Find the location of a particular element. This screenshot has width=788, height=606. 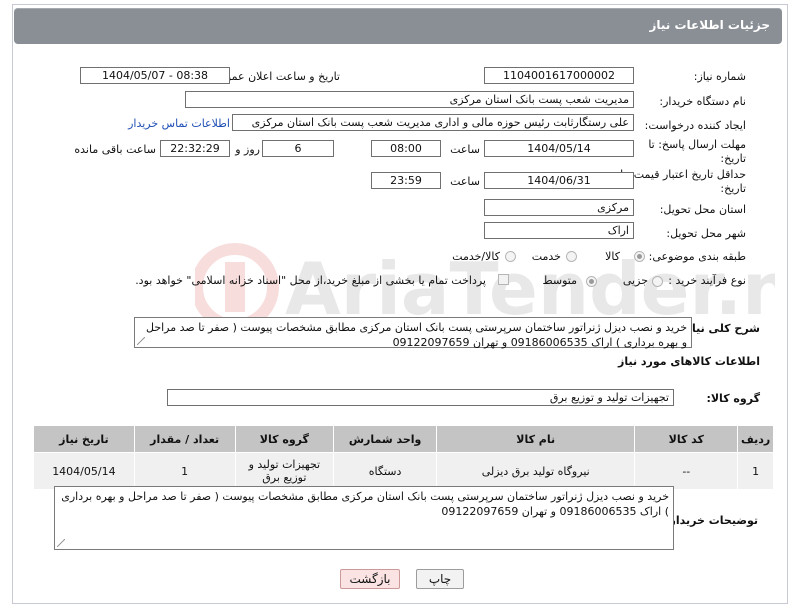

requester-label: ایجاد کننده درخواست: is located at coordinates (695, 125).